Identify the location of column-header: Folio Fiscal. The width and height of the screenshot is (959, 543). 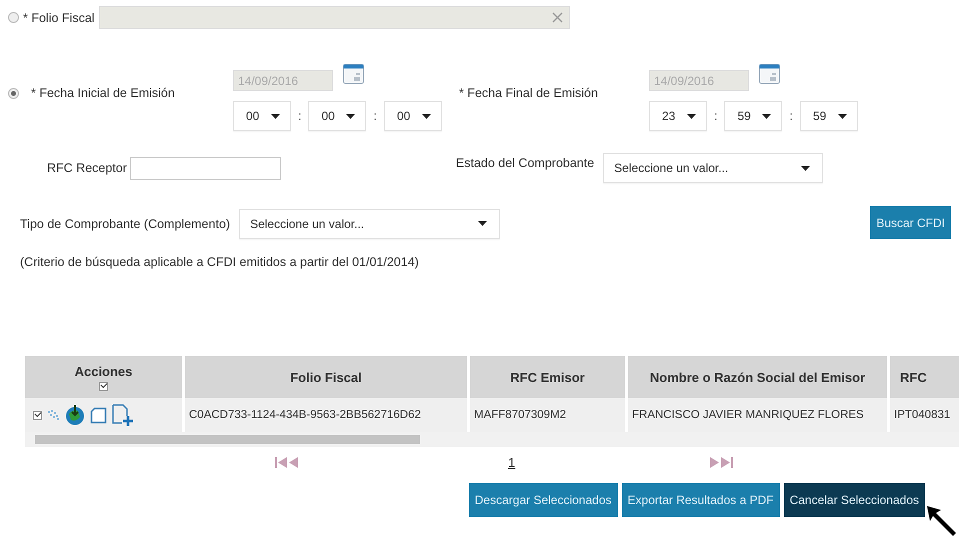
(326, 377).